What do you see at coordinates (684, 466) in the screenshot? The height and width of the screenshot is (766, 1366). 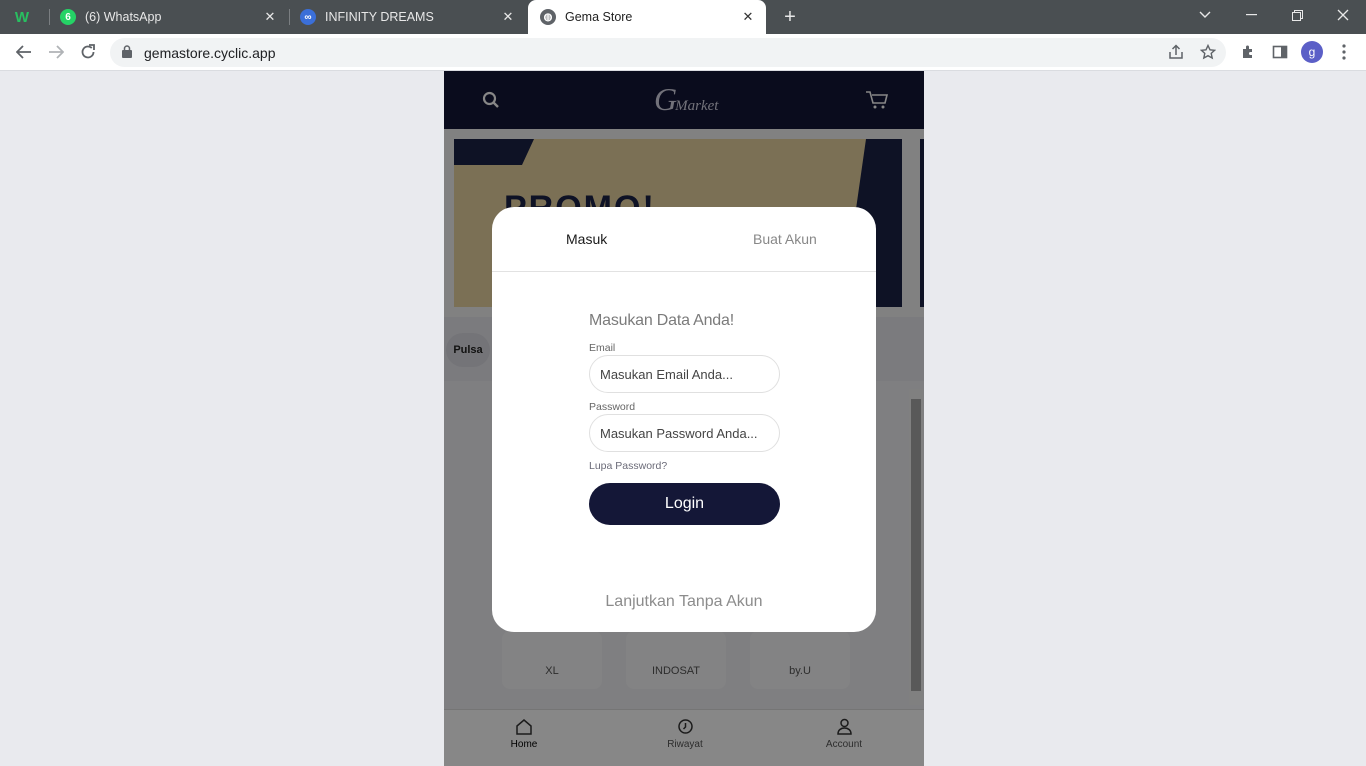 I see `forgot-password-link: Lupa Password?` at bounding box center [684, 466].